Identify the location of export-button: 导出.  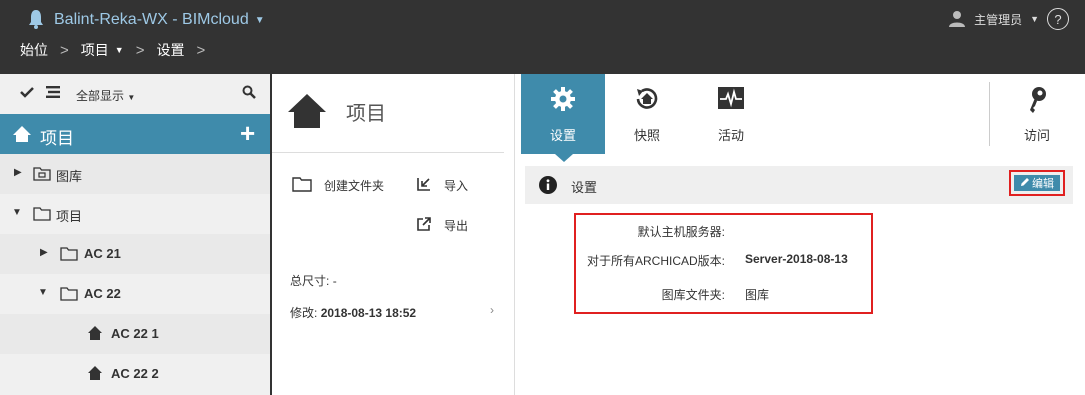
(442, 225).